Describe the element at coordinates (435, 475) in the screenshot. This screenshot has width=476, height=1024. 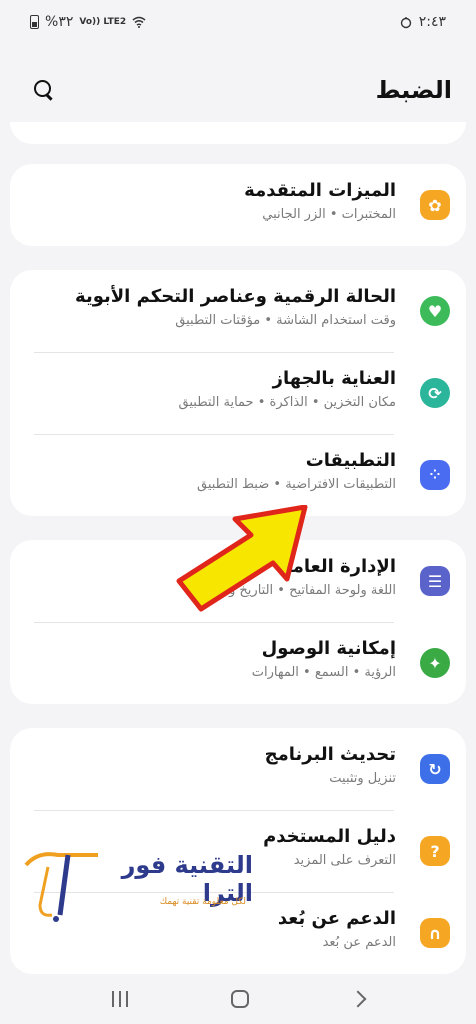
I see `grid-icon: ⁘` at that location.